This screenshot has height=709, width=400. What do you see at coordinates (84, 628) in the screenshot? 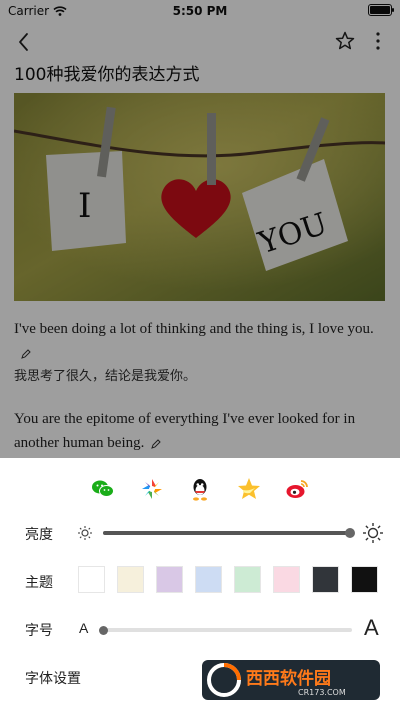
I see `font-size-small-glyph: A` at bounding box center [84, 628].